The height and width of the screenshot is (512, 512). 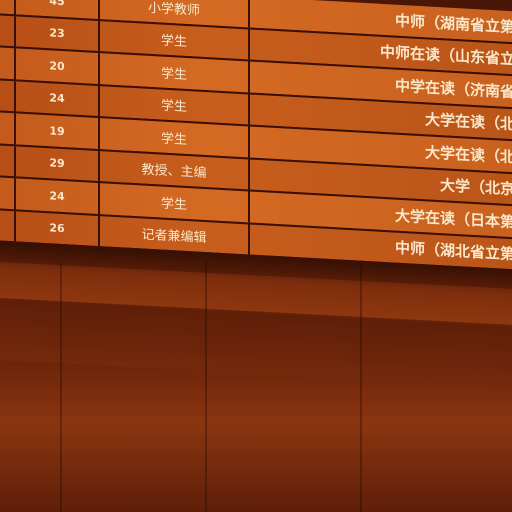 What do you see at coordinates (58, 131) in the screenshot?
I see `age-cell: 19` at bounding box center [58, 131].